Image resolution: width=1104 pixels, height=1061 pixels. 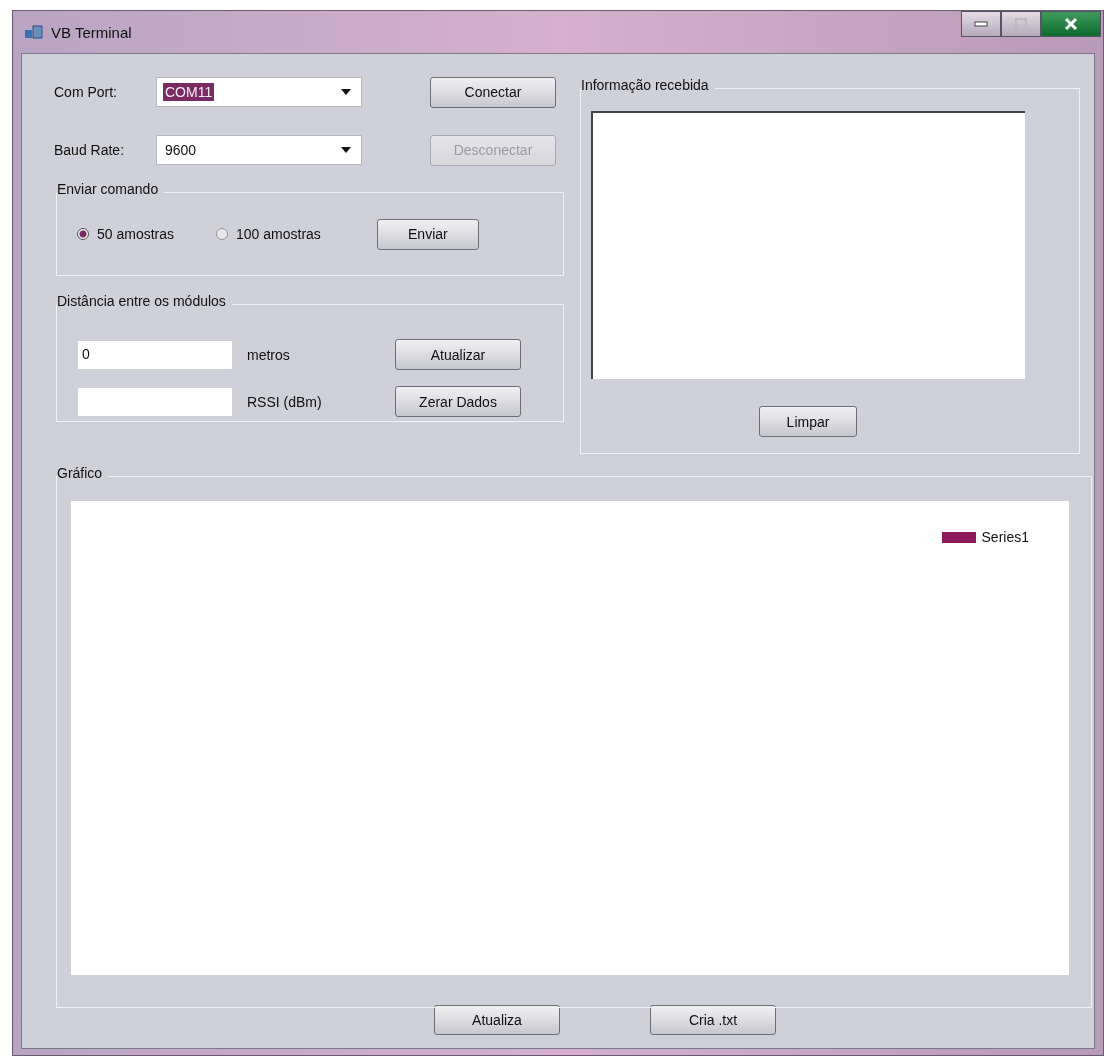 I want to click on close-button, so click(x=1071, y=24).